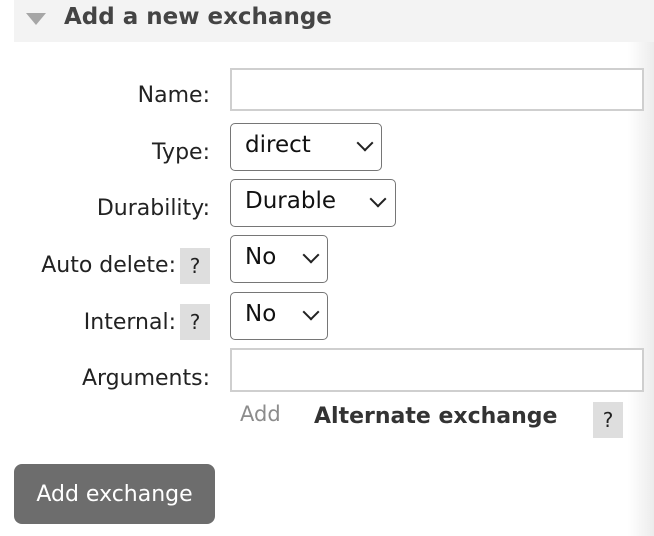 This screenshot has width=654, height=536. Describe the element at coordinates (437, 89) in the screenshot. I see `name-input` at that location.